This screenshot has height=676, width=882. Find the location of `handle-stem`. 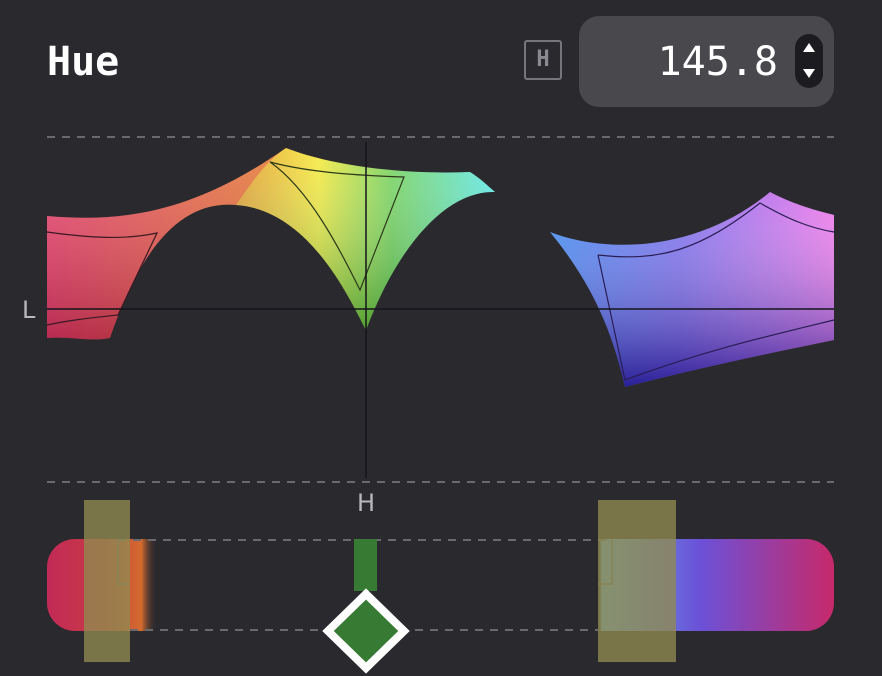

handle-stem is located at coordinates (365, 565).